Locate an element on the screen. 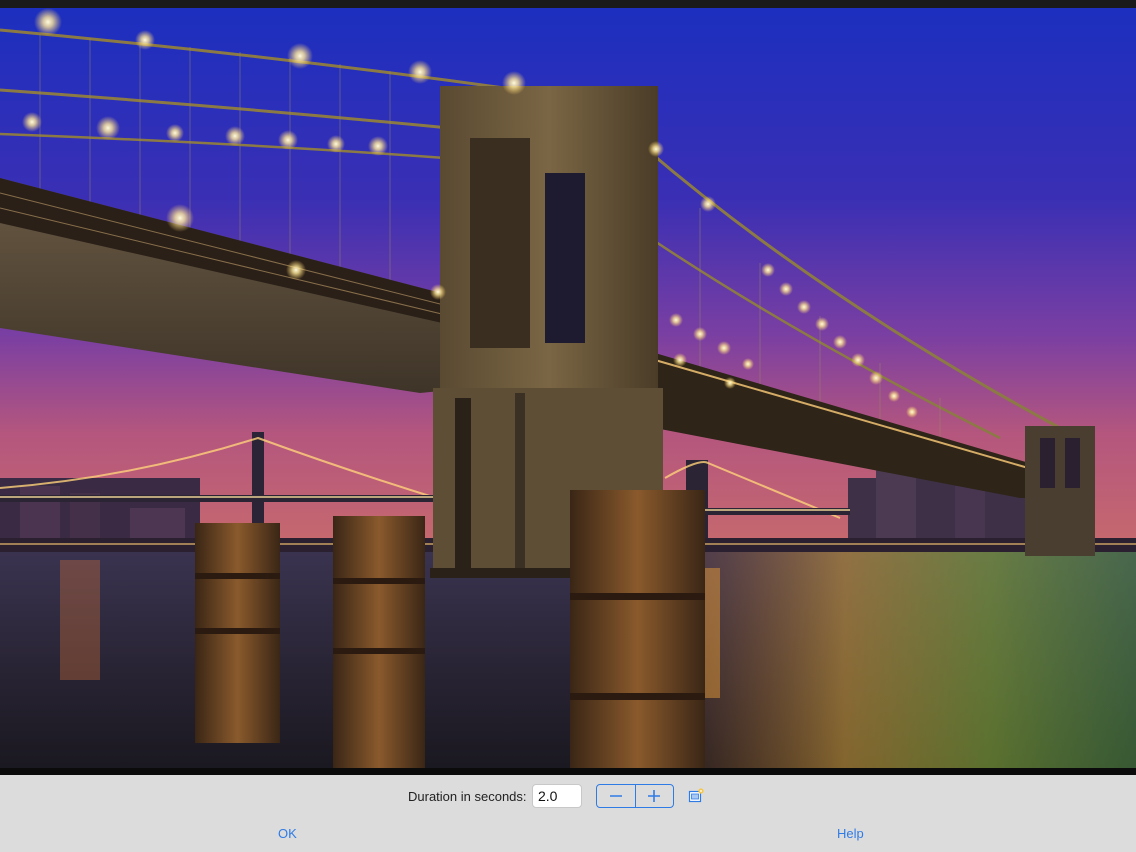  slideshow-icon is located at coordinates (696, 796).